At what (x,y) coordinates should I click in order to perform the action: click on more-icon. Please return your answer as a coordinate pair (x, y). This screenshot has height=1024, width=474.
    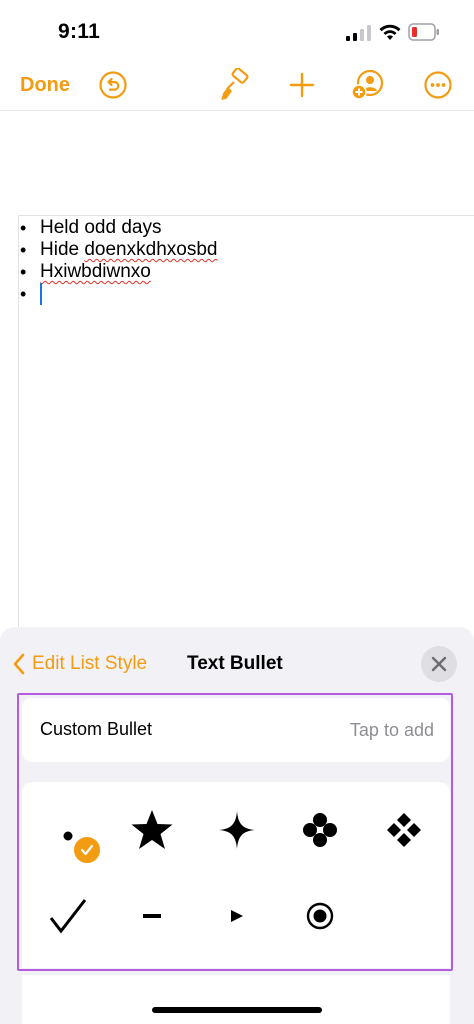
    Looking at the image, I should click on (438, 85).